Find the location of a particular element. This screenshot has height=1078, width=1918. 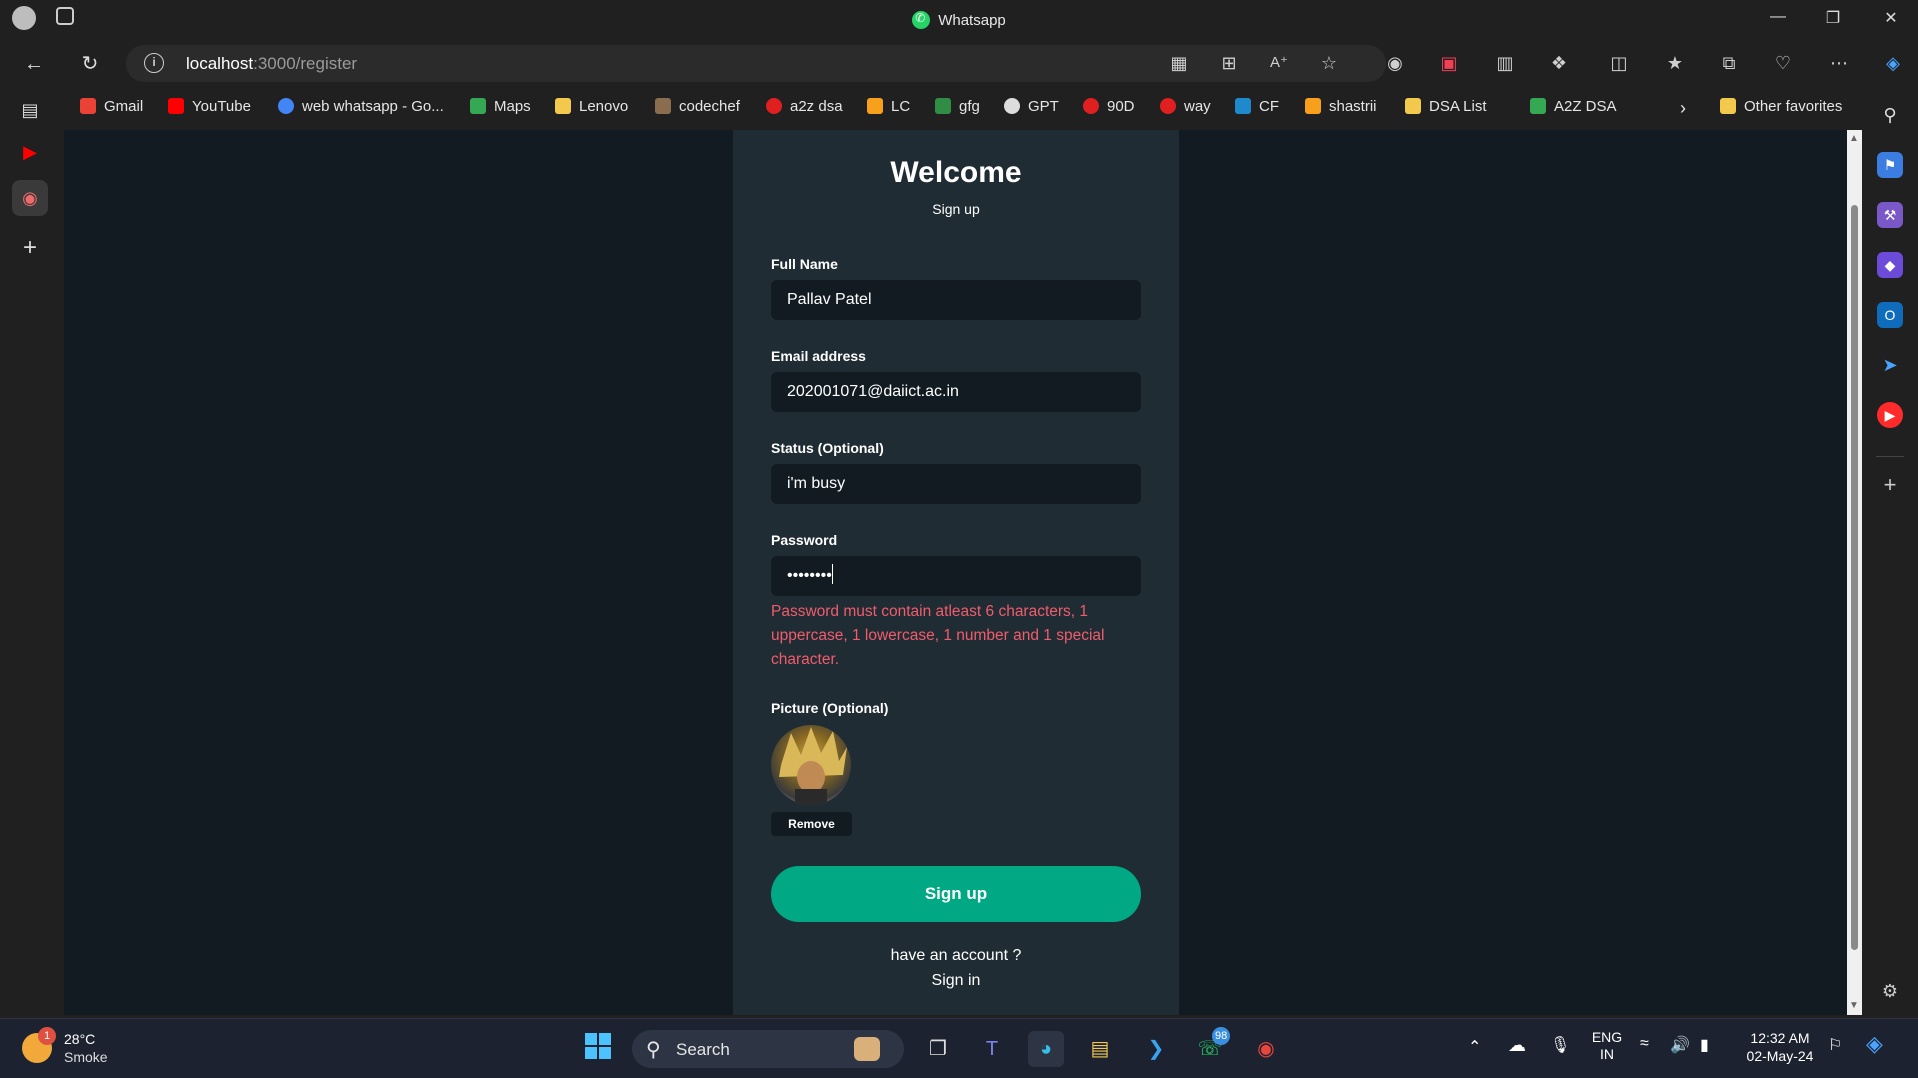

scroll-up-arrow-icon: ▲ is located at coordinates (1854, 138).